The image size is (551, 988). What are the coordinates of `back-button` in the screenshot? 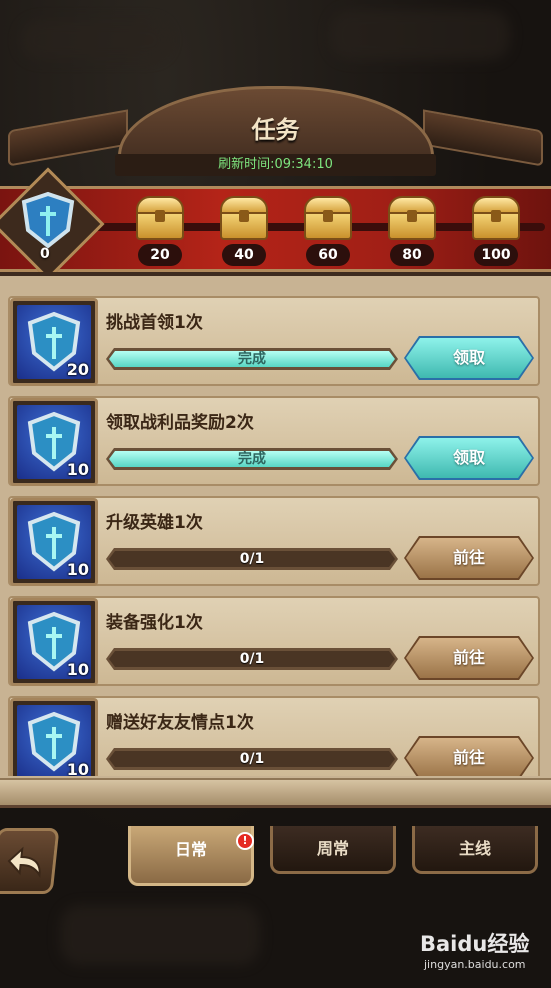 It's located at (30, 861).